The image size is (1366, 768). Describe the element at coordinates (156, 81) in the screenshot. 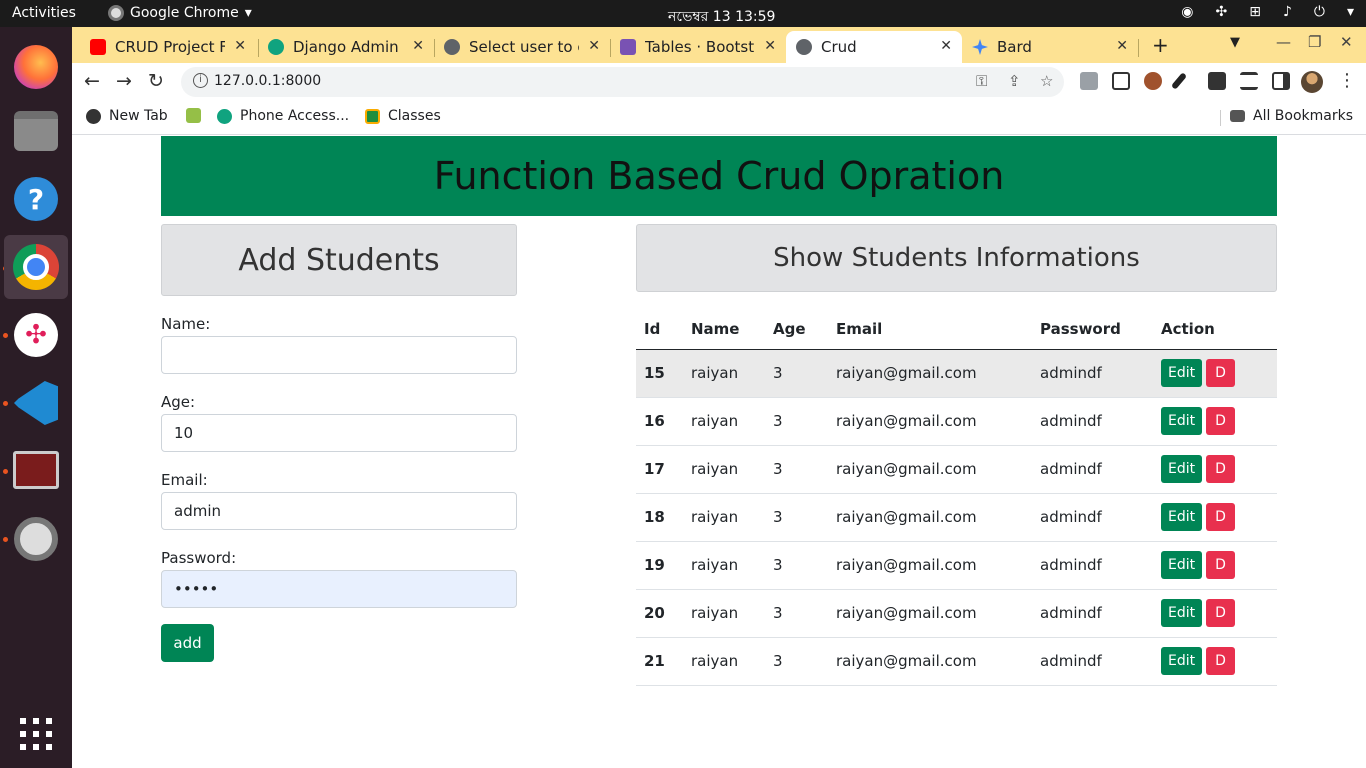

I see `reload-icon: ↻` at that location.